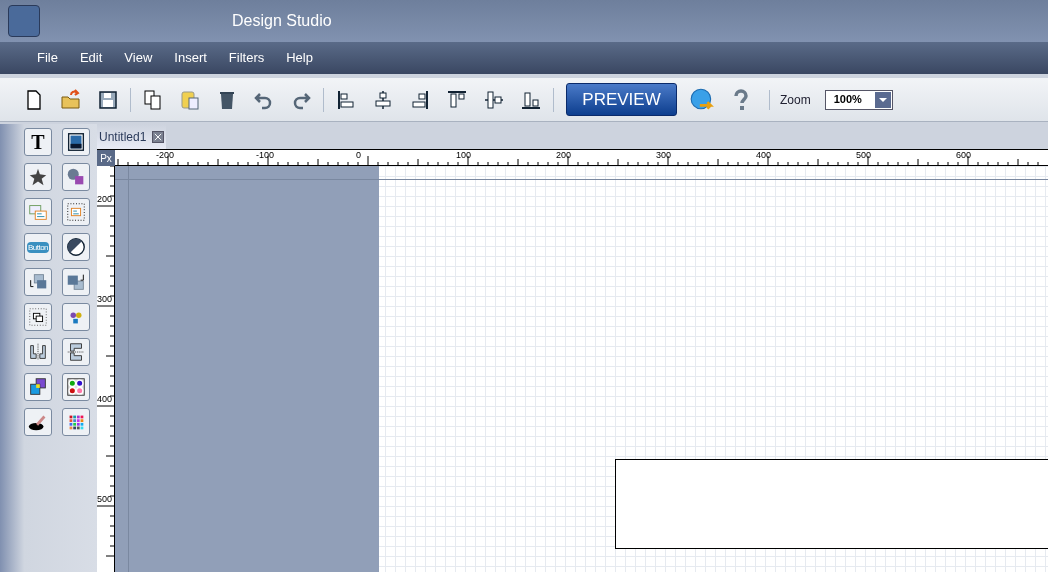 The width and height of the screenshot is (1048, 572). What do you see at coordinates (358, 155) in the screenshot?
I see `ruler-label: 0` at bounding box center [358, 155].